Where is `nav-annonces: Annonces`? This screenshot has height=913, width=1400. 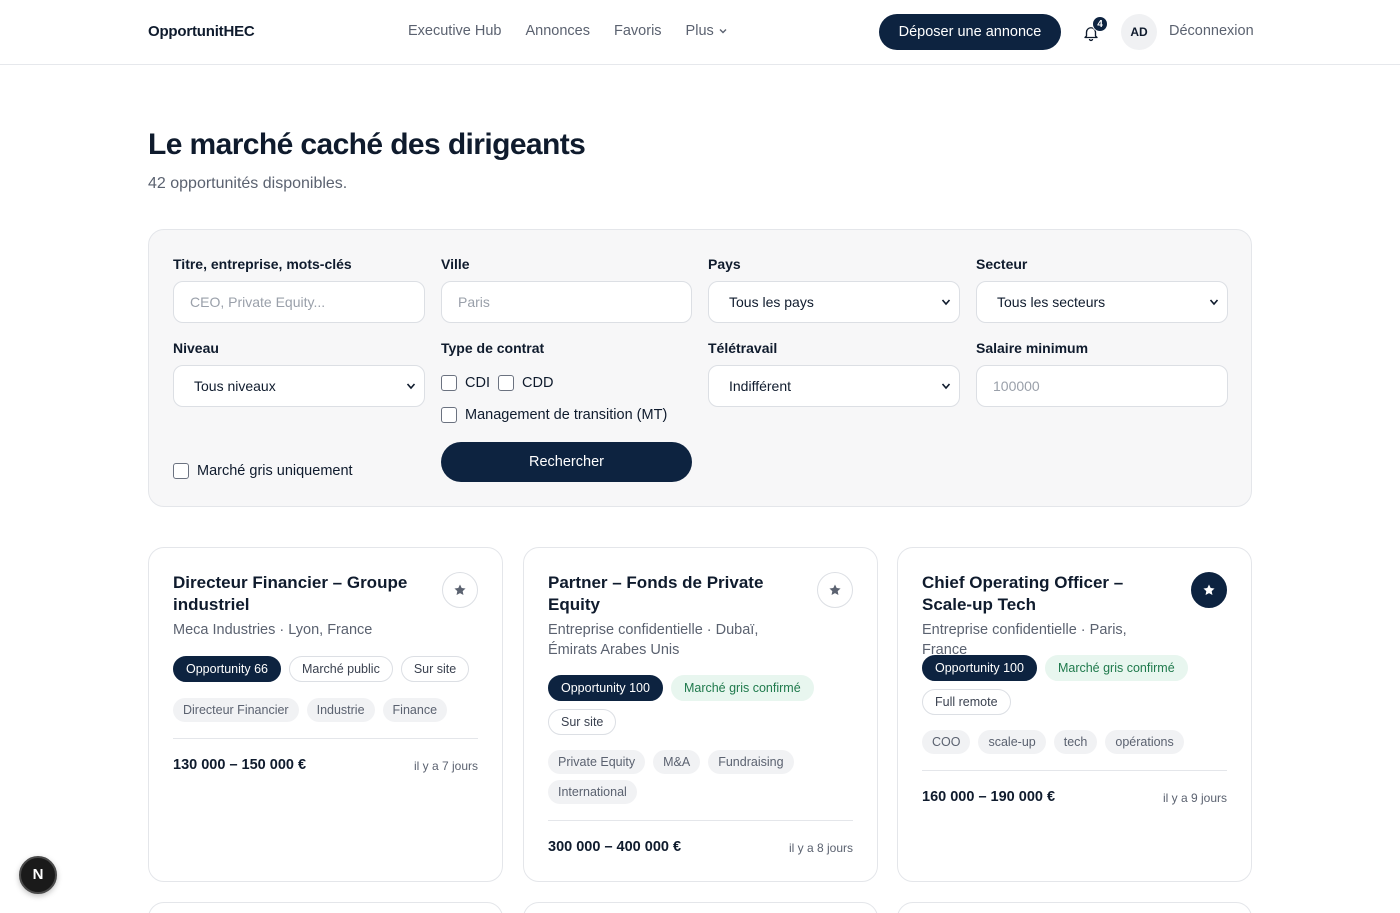 nav-annonces: Annonces is located at coordinates (558, 31).